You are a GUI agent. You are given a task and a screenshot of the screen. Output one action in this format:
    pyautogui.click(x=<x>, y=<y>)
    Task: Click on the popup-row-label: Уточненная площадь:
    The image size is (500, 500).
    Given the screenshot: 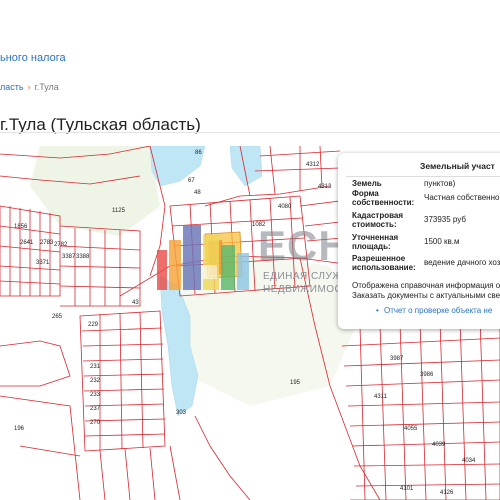 What is the action you would take?
    pyautogui.click(x=375, y=242)
    